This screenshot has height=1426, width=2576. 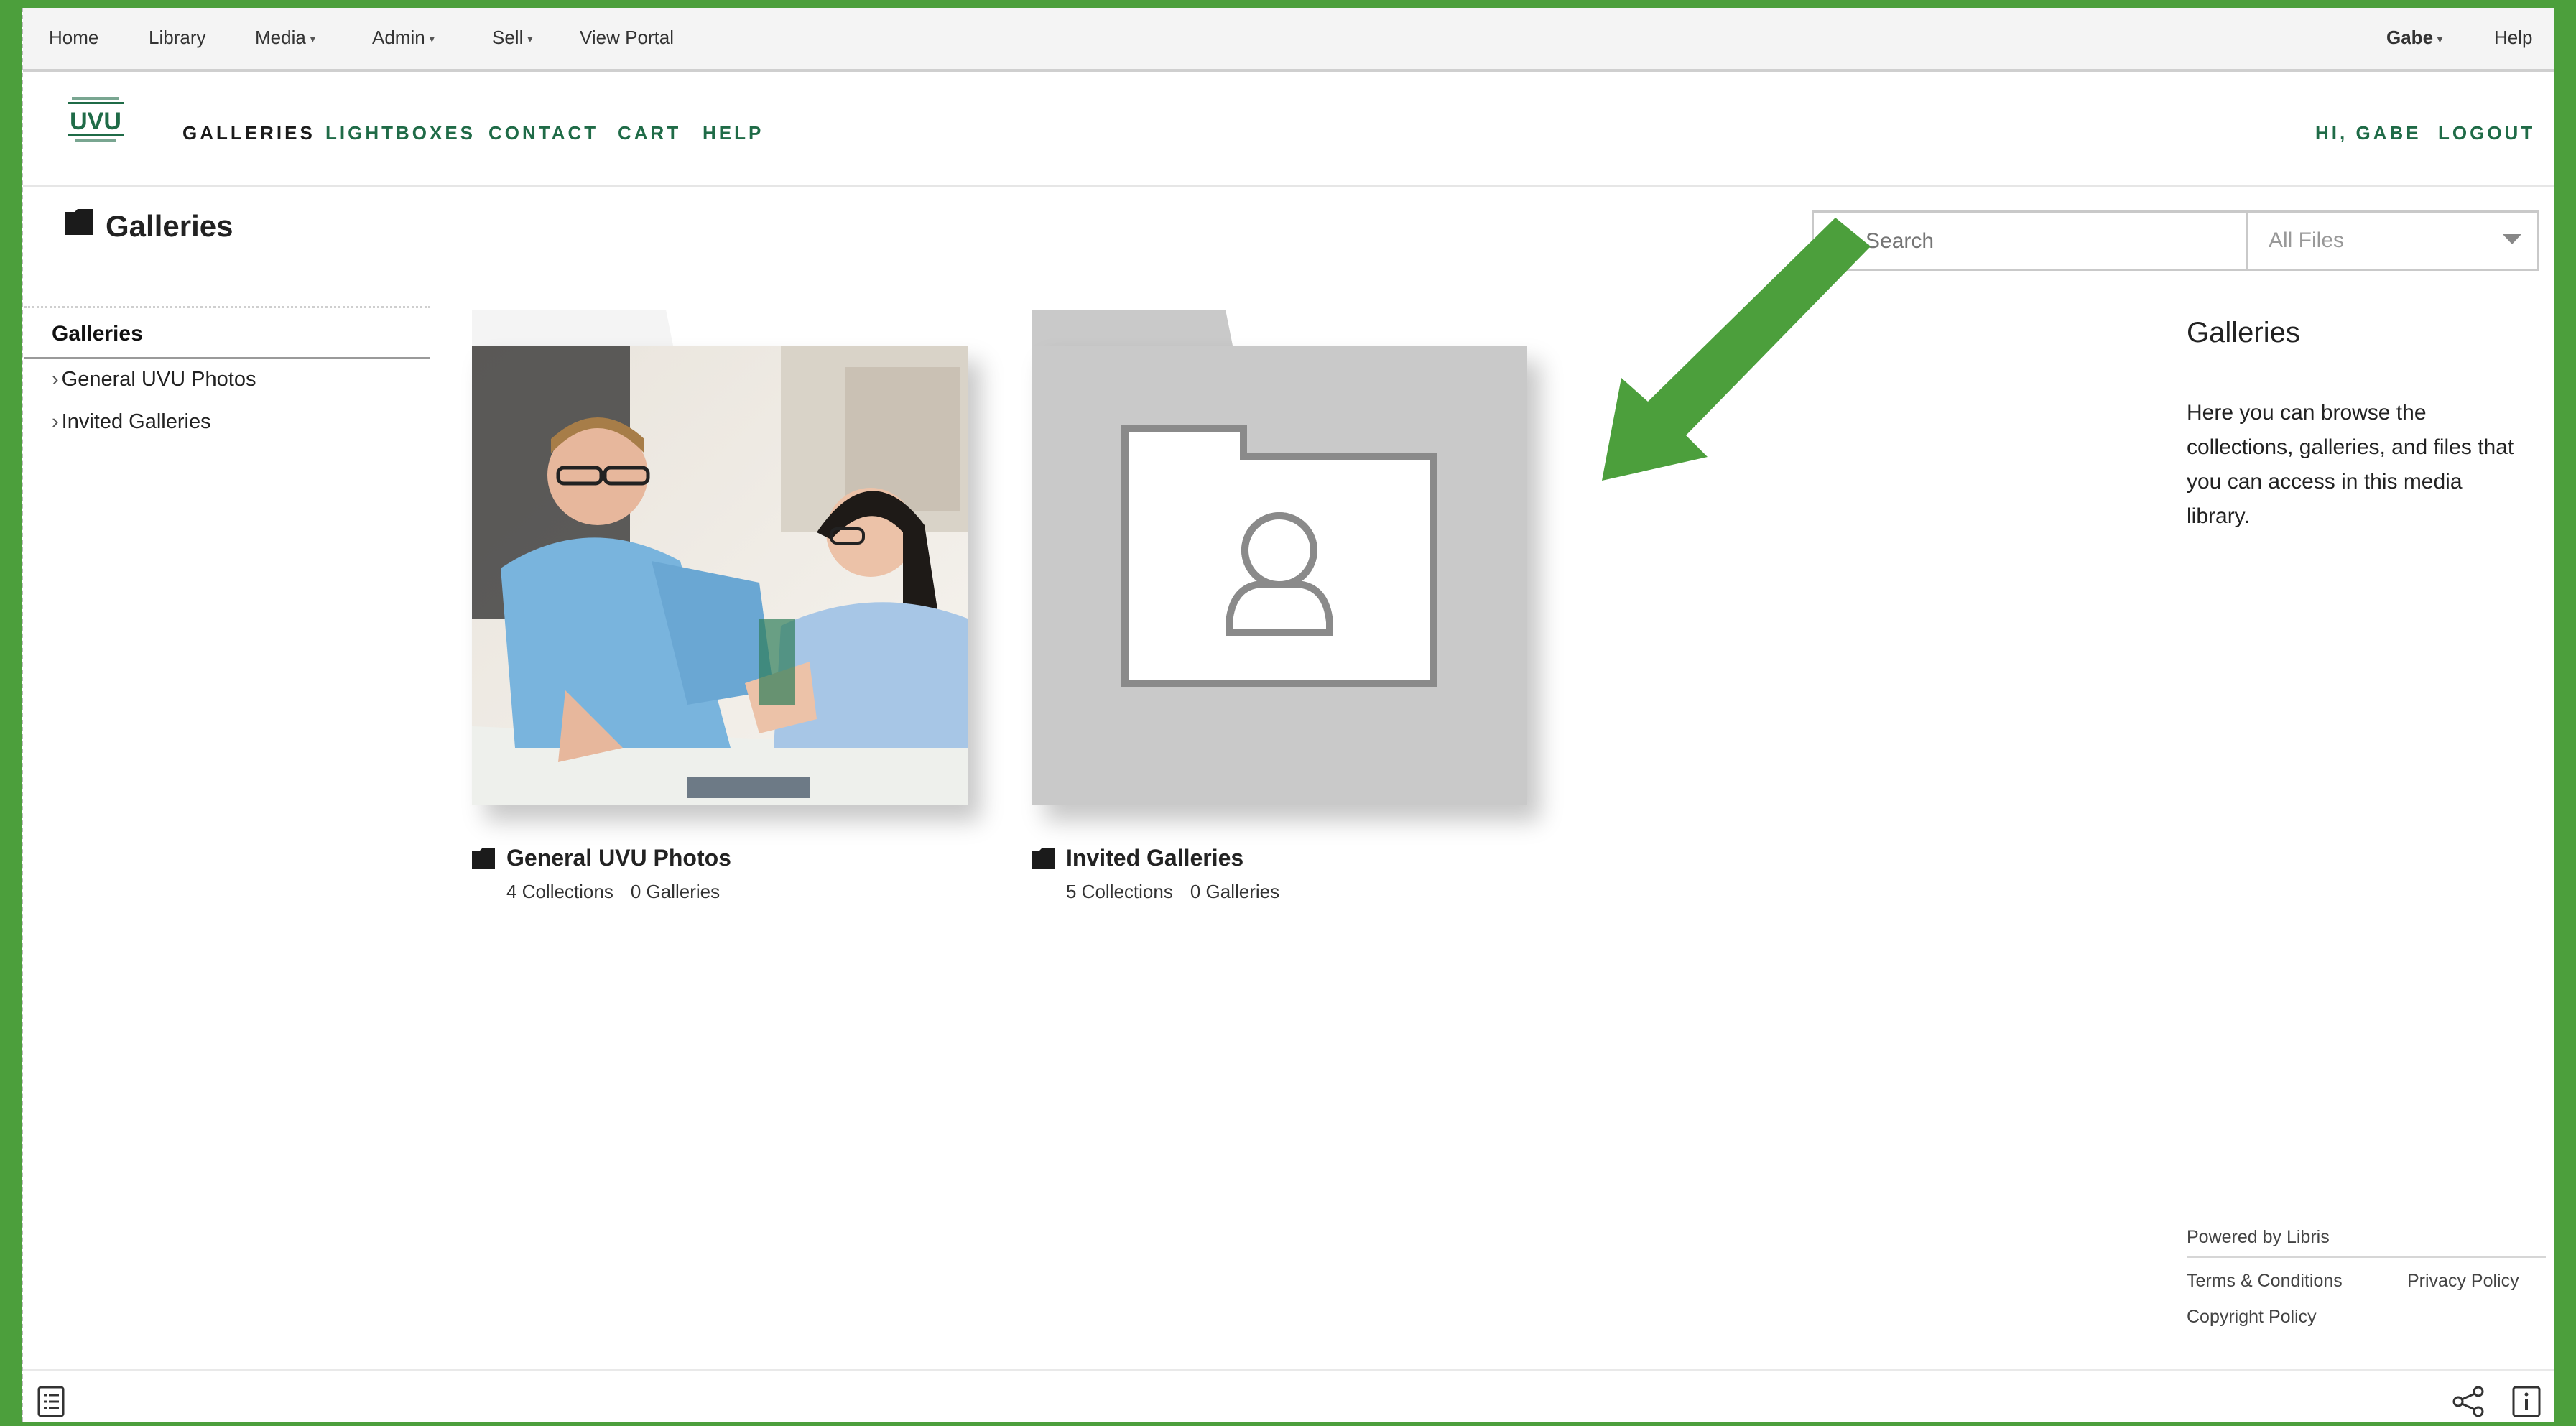 I want to click on admin-nav-admin-label: Admin, so click(x=398, y=38).